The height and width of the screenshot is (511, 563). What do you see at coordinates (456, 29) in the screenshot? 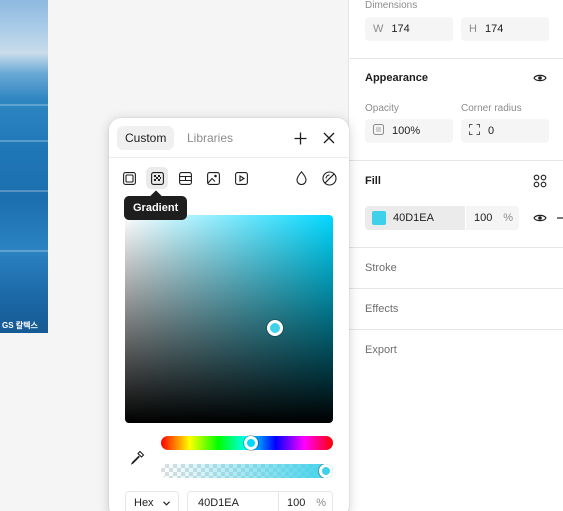
I see `dimensions-section: Dimensions W 174 H 174` at bounding box center [456, 29].